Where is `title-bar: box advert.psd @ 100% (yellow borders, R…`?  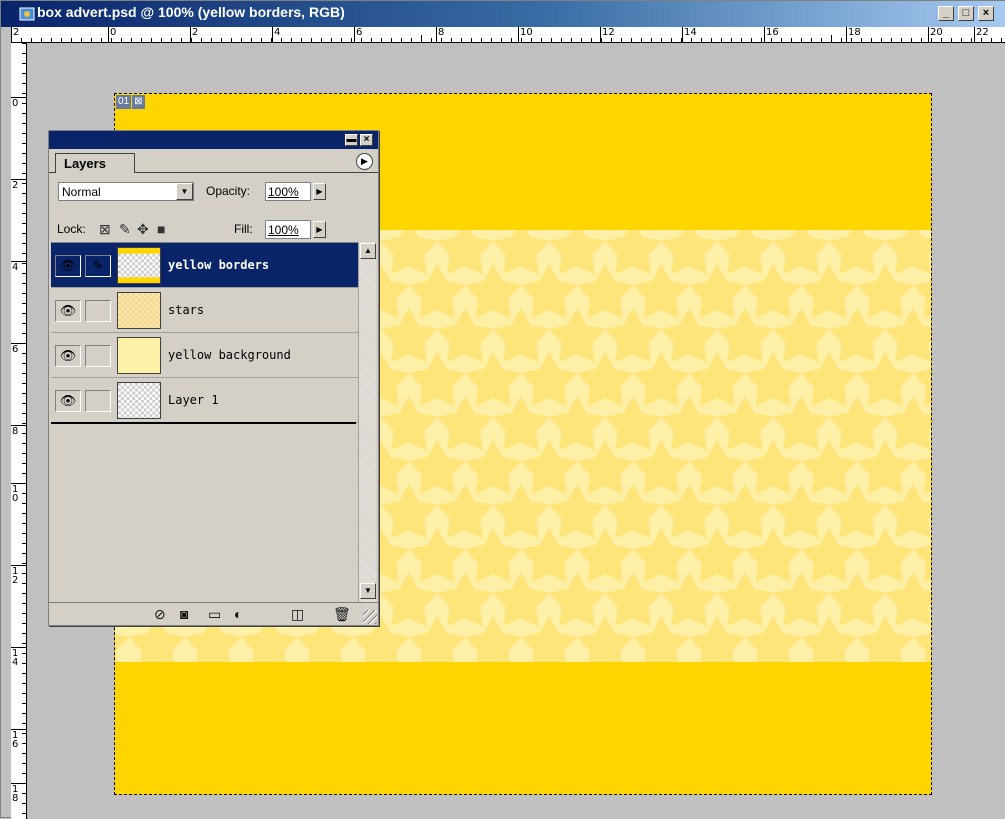
title-bar: box advert.psd @ 100% (yellow borders, R… is located at coordinates (503, 14).